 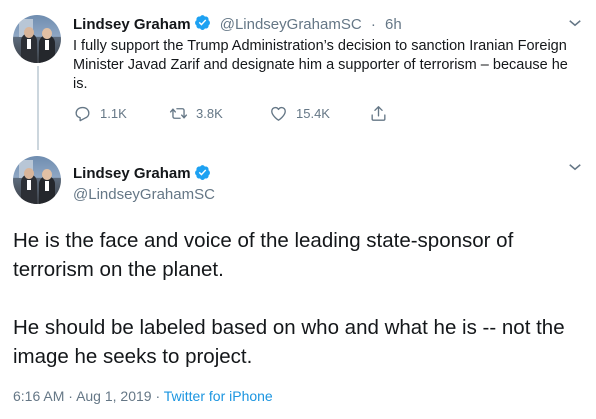 I want to click on thread-connector-line, so click(x=38, y=108).